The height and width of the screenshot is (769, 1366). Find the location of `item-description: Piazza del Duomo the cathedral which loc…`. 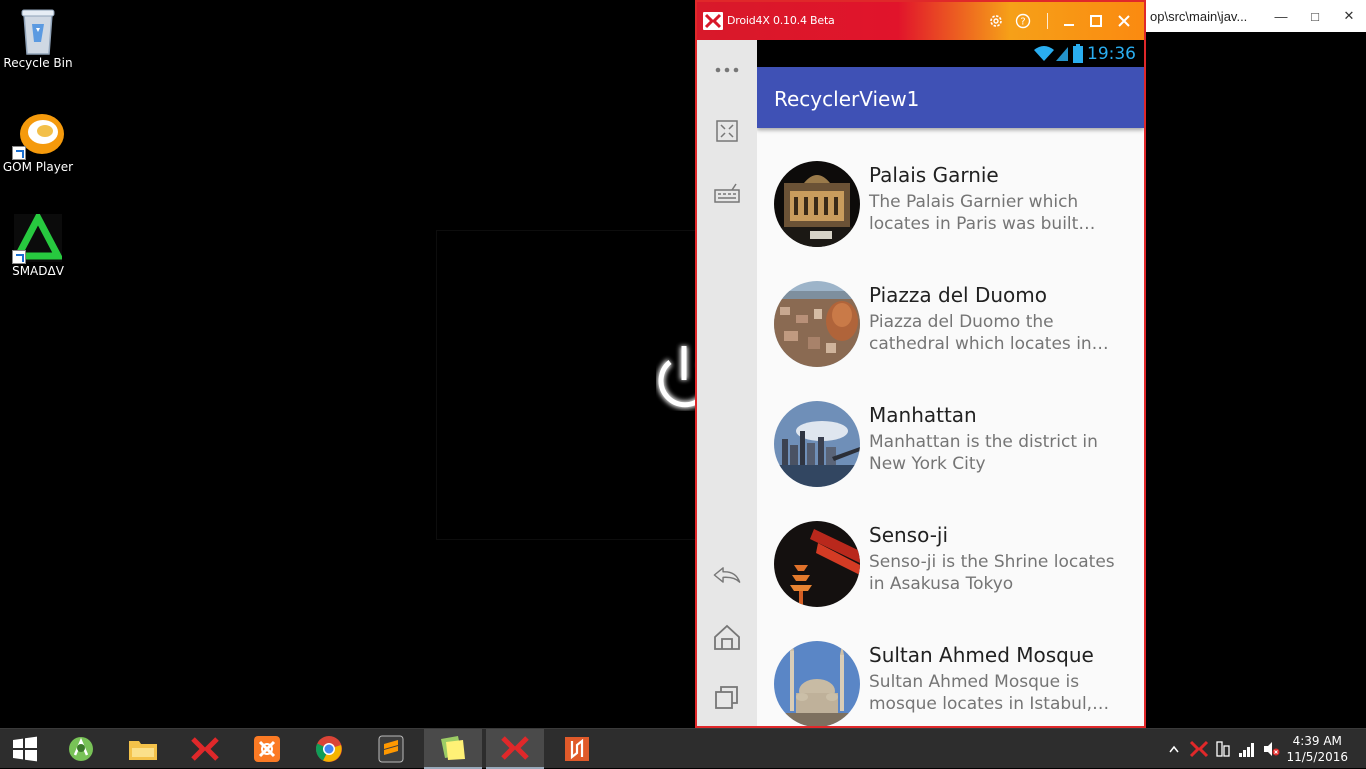

item-description: Piazza del Duomo the cathedral which loc… is located at coordinates (989, 333).